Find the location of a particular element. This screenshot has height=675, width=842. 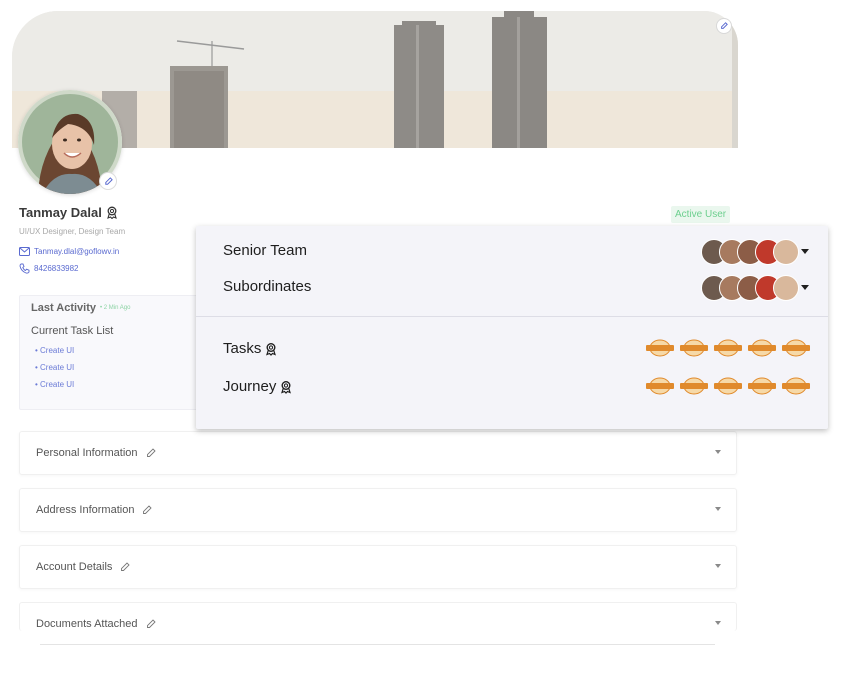

user-phone-row: 8426833982 is located at coordinates (49, 268).